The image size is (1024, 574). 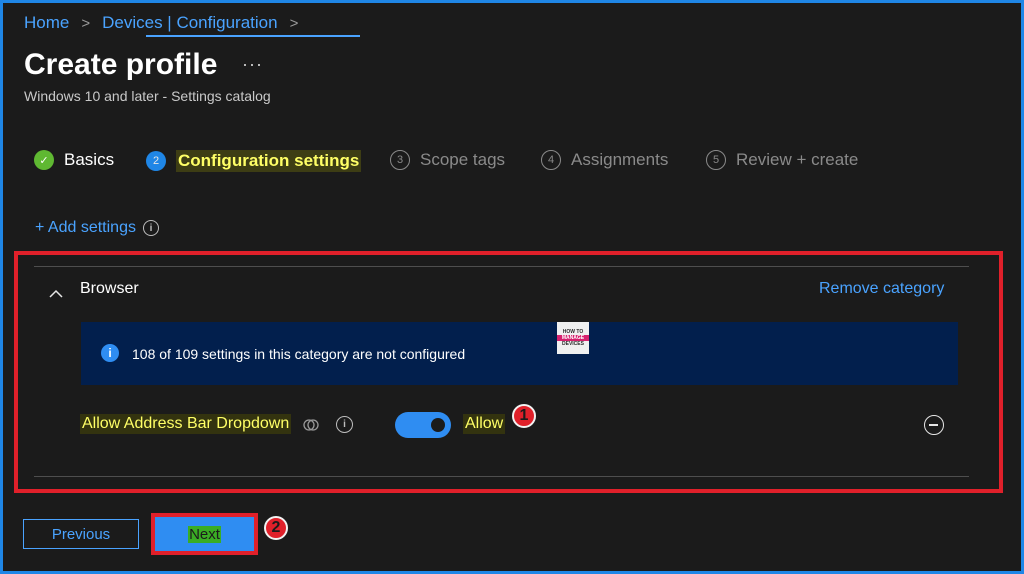 I want to click on watermark-logo: HOW TO MANAGE DEVICES, so click(x=573, y=338).